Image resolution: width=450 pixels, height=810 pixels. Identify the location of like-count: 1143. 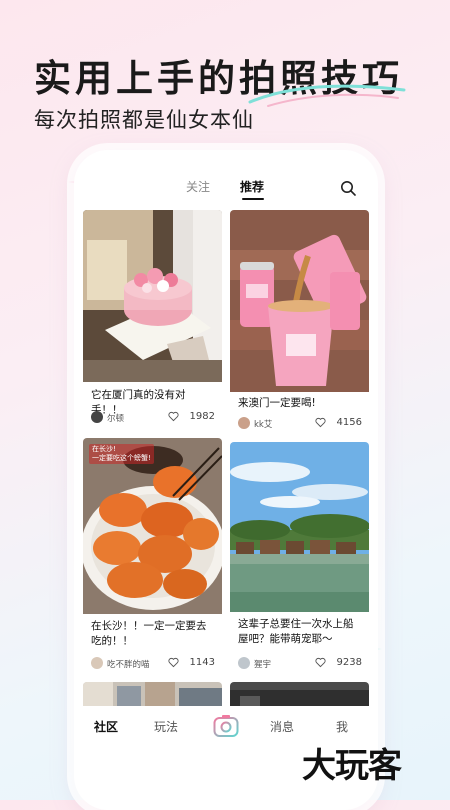
(202, 662).